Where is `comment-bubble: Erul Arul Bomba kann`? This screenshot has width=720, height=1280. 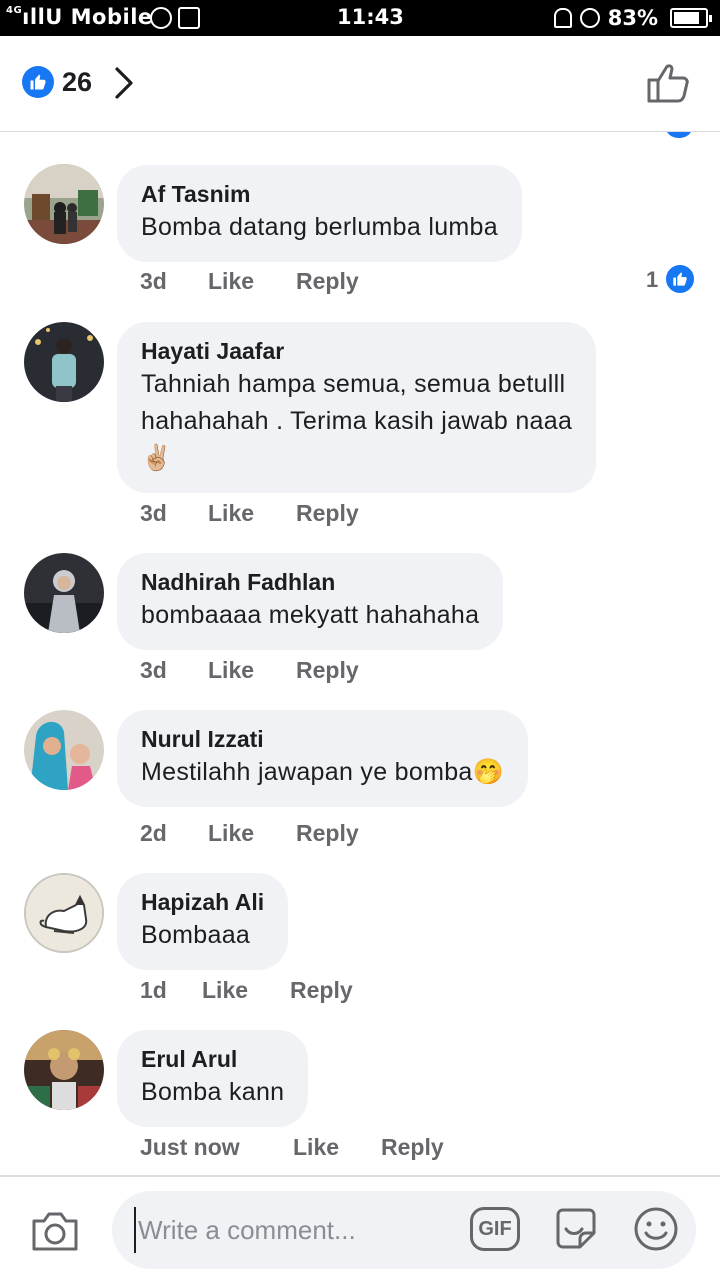 comment-bubble: Erul Arul Bomba kann is located at coordinates (213, 1078).